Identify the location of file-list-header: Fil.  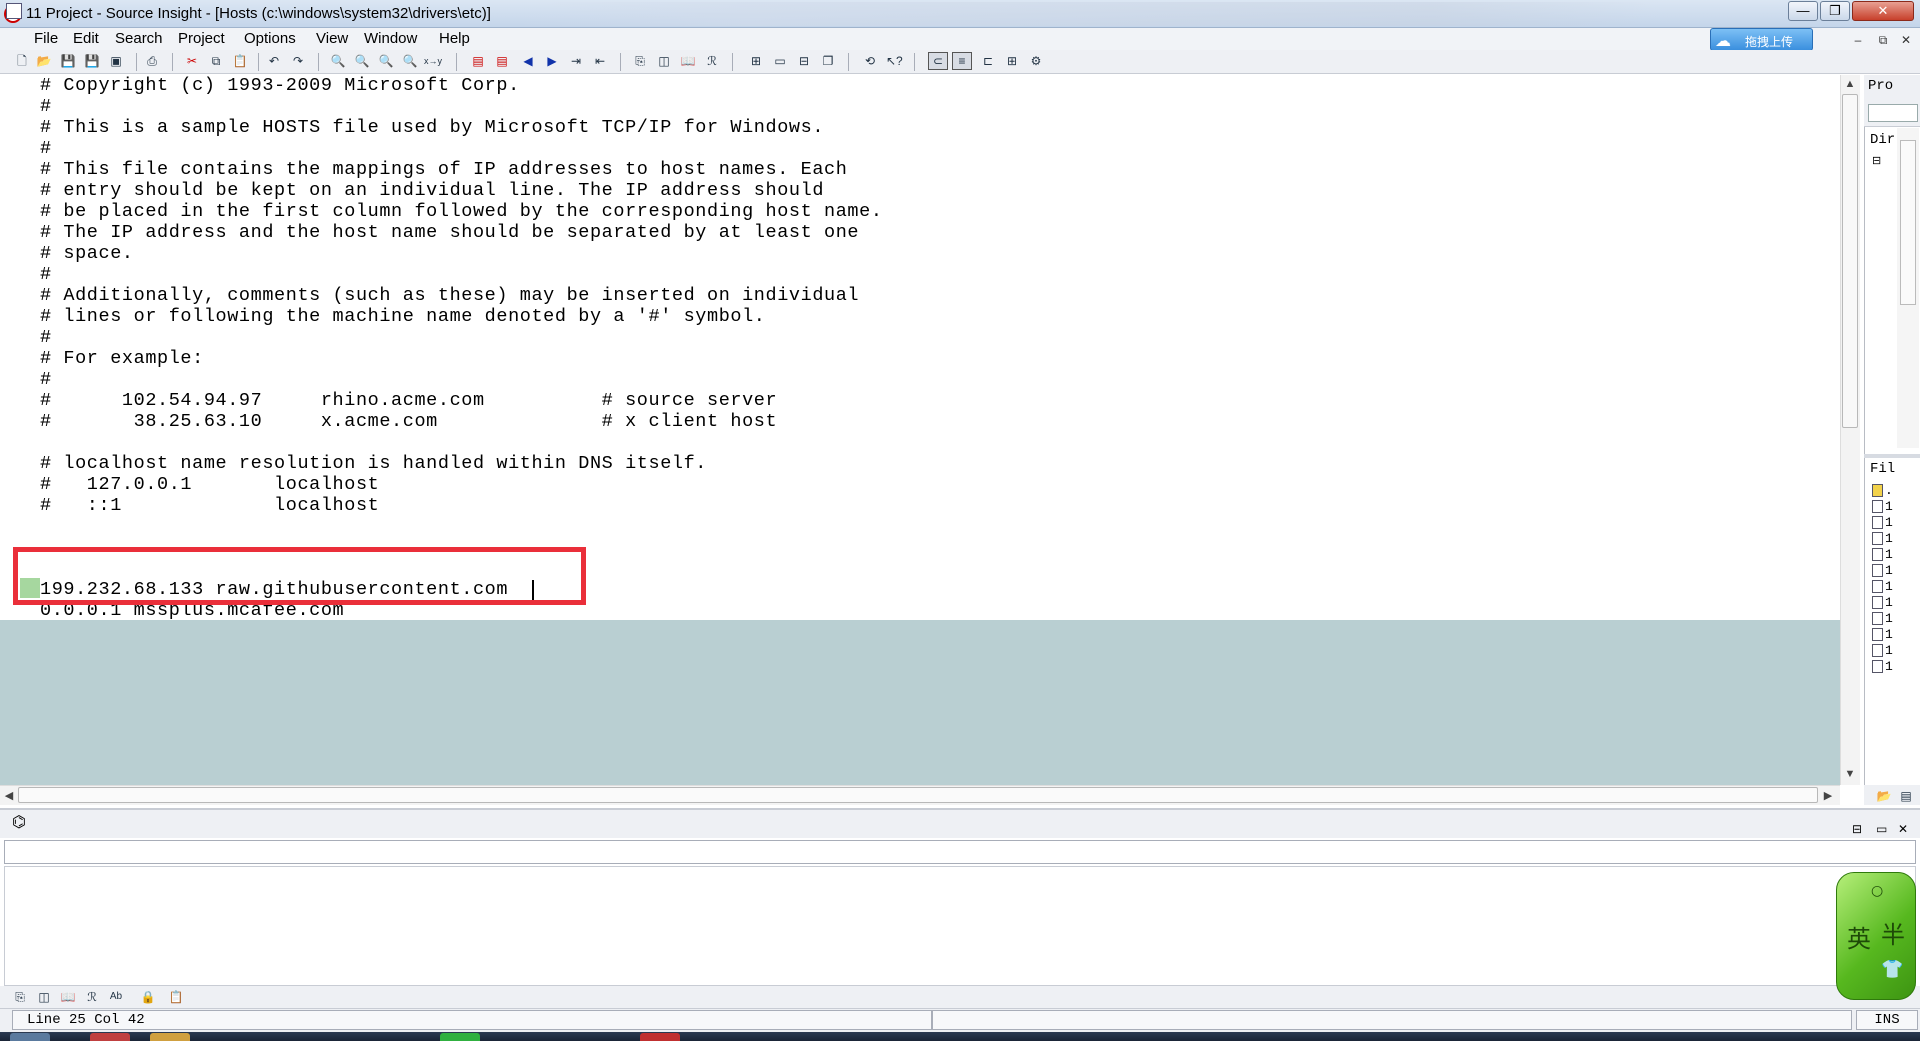
(1882, 469).